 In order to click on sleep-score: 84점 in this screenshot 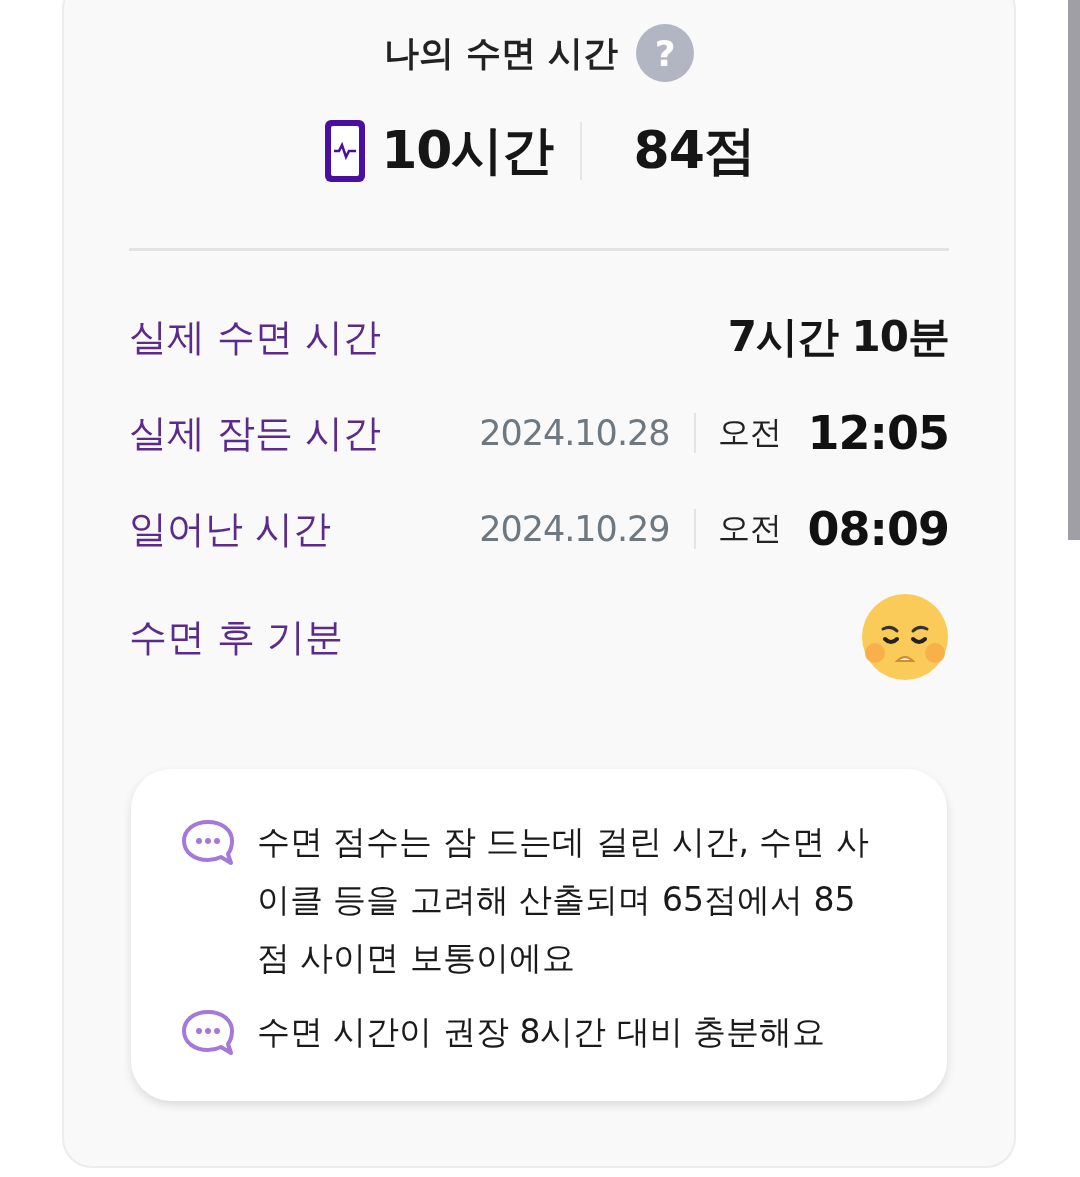, I will do `click(694, 150)`.